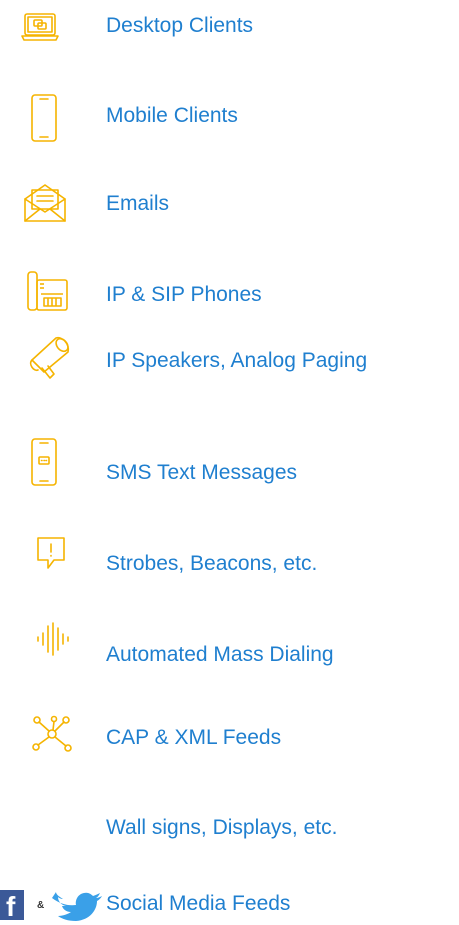 This screenshot has height=925, width=459. Describe the element at coordinates (52, 733) in the screenshot. I see `network-nodes-icon` at that location.